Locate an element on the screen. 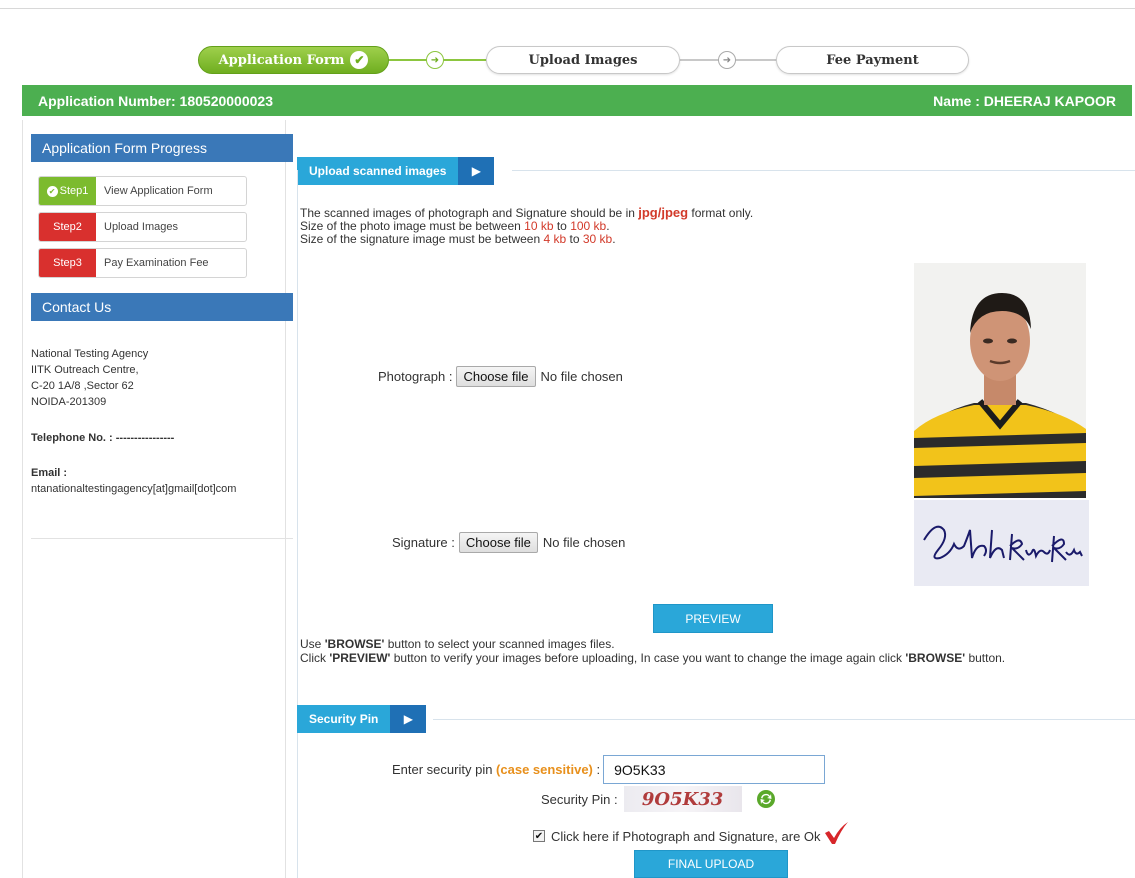 Image resolution: width=1135 pixels, height=878 pixels. address-line: C-20 1A/8 ,Sector 62 is located at coordinates (82, 386).